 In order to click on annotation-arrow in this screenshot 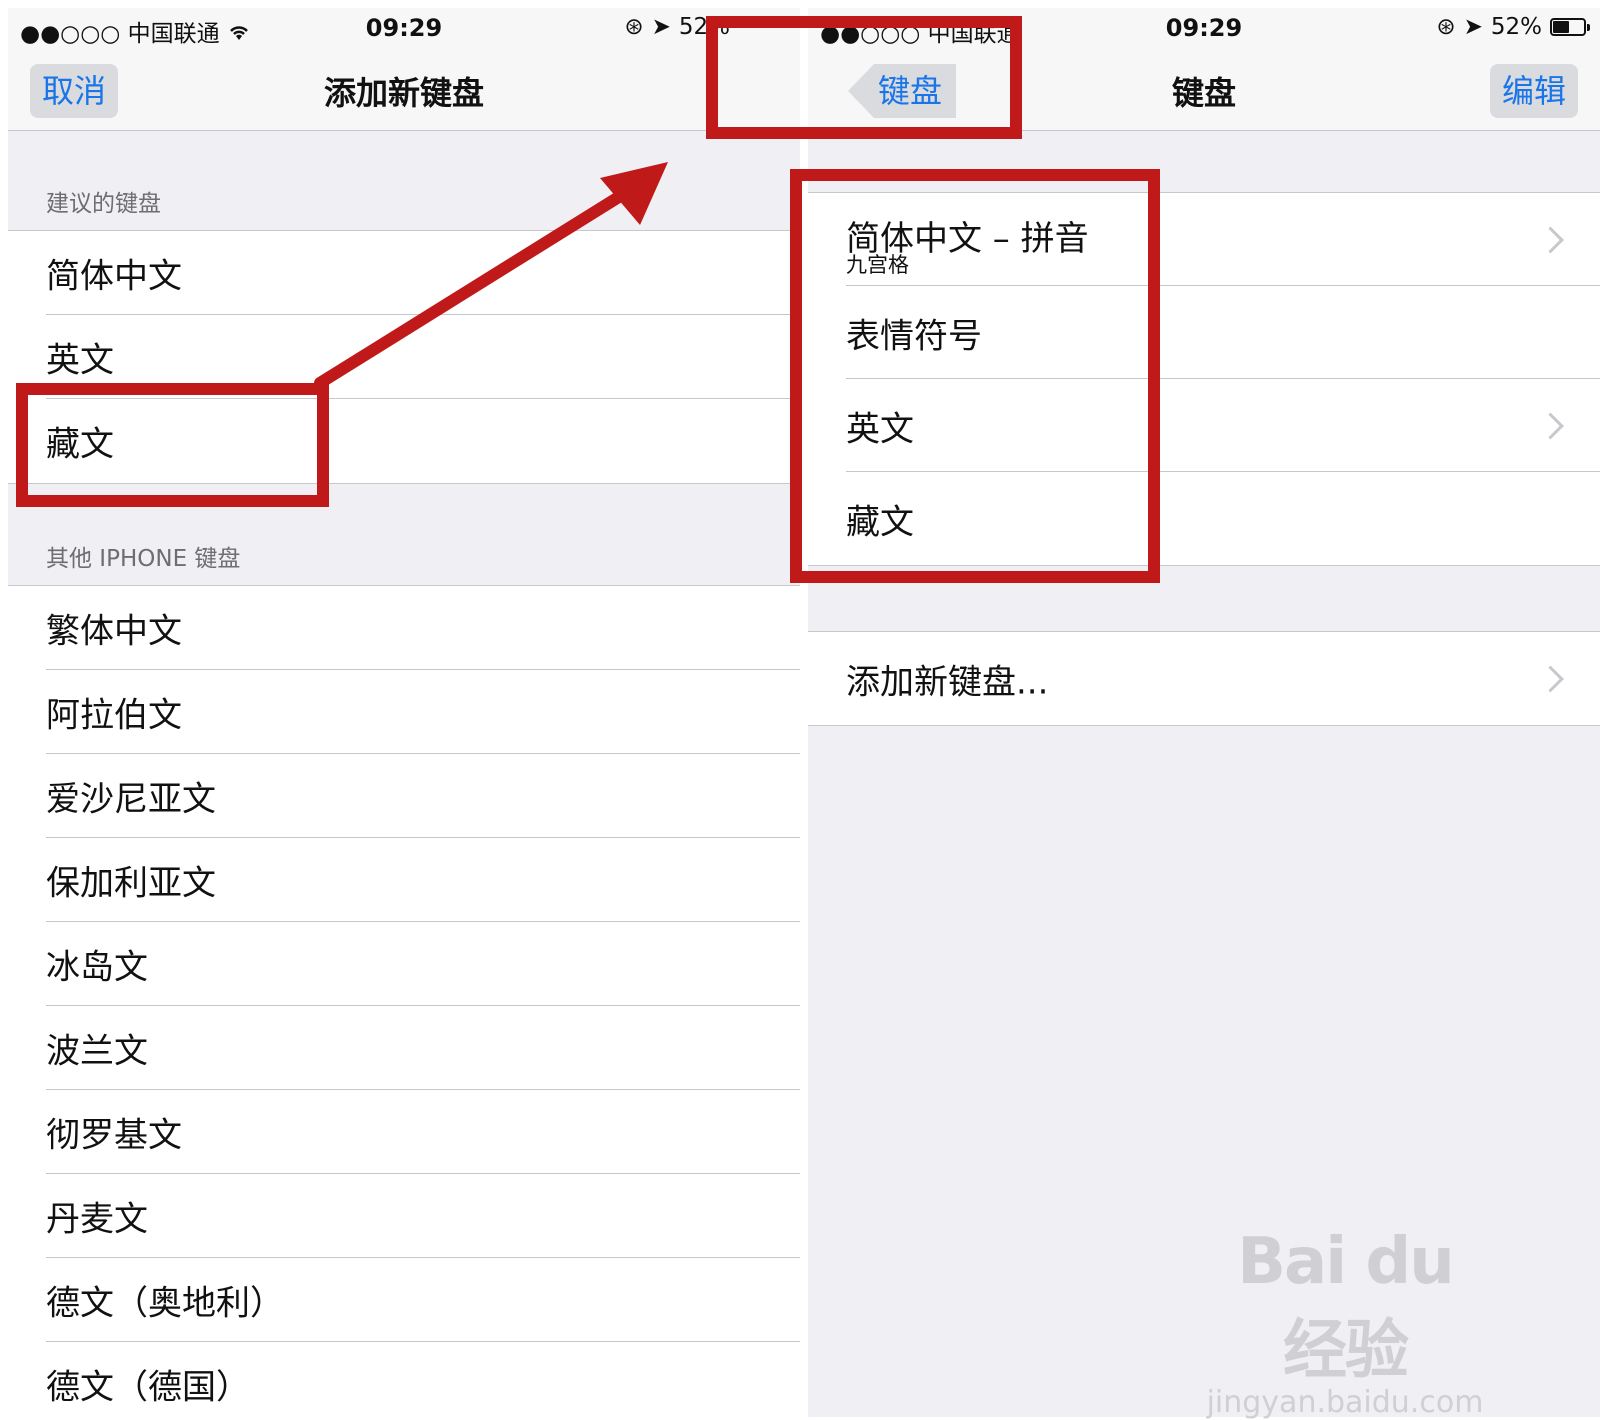, I will do `click(491, 275)`.